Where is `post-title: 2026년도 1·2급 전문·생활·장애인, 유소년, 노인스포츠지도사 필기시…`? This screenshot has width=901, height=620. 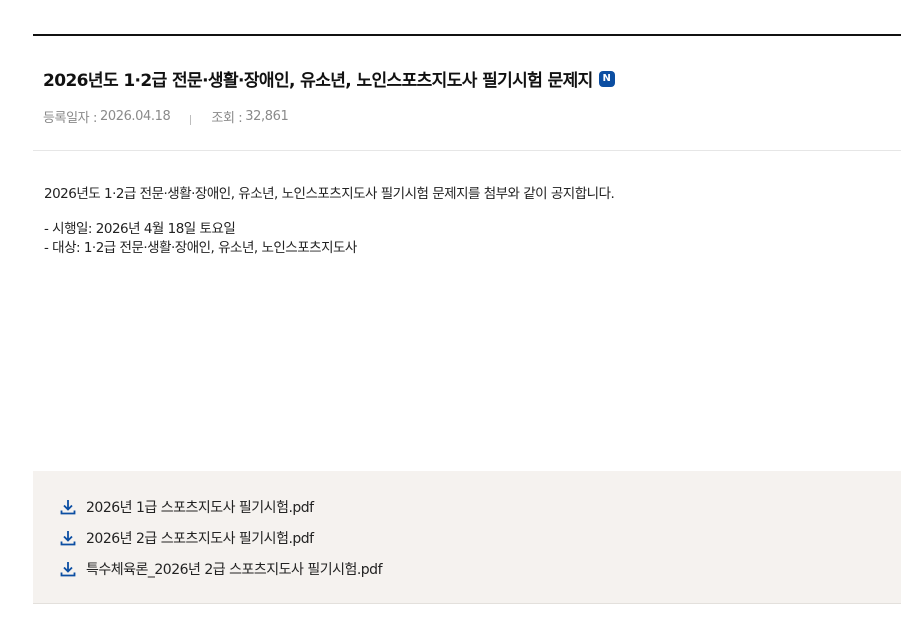
post-title: 2026년도 1·2급 전문·생활·장애인, 유소년, 노인스포츠지도사 필기시… is located at coordinates (318, 81).